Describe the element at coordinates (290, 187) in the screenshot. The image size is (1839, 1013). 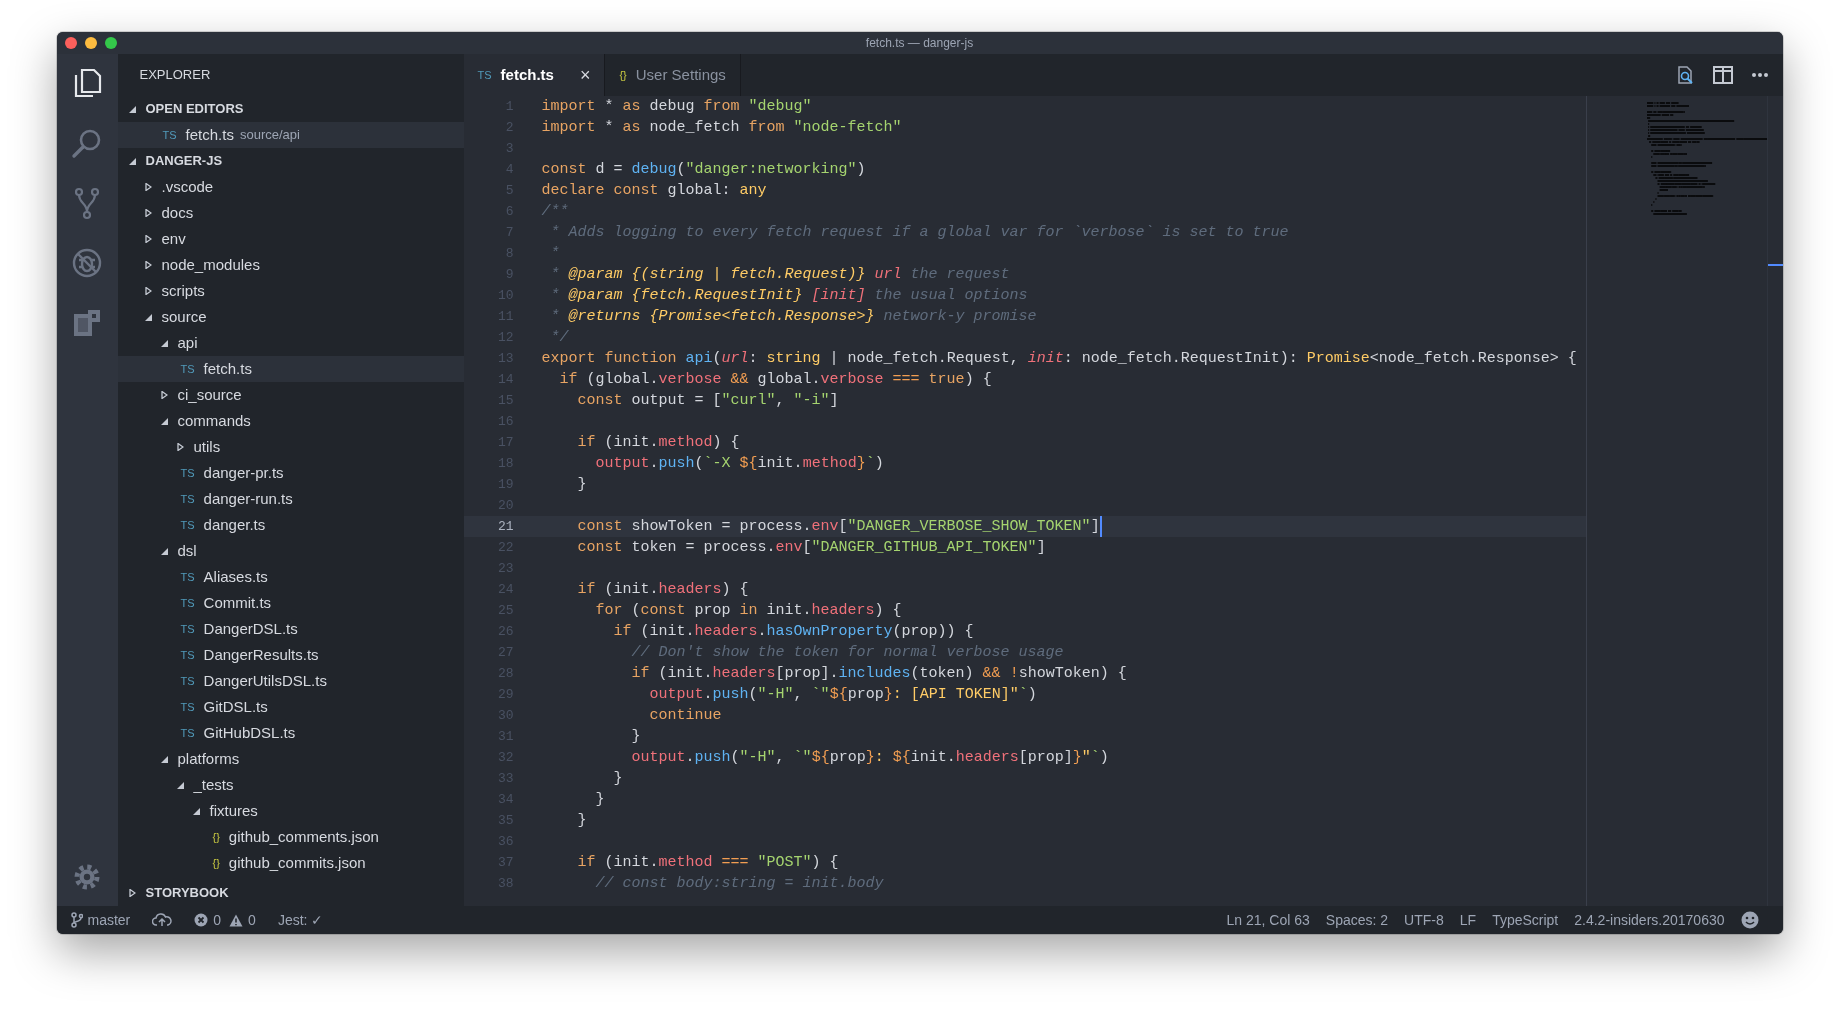
I see `folder-item: .vscode` at that location.